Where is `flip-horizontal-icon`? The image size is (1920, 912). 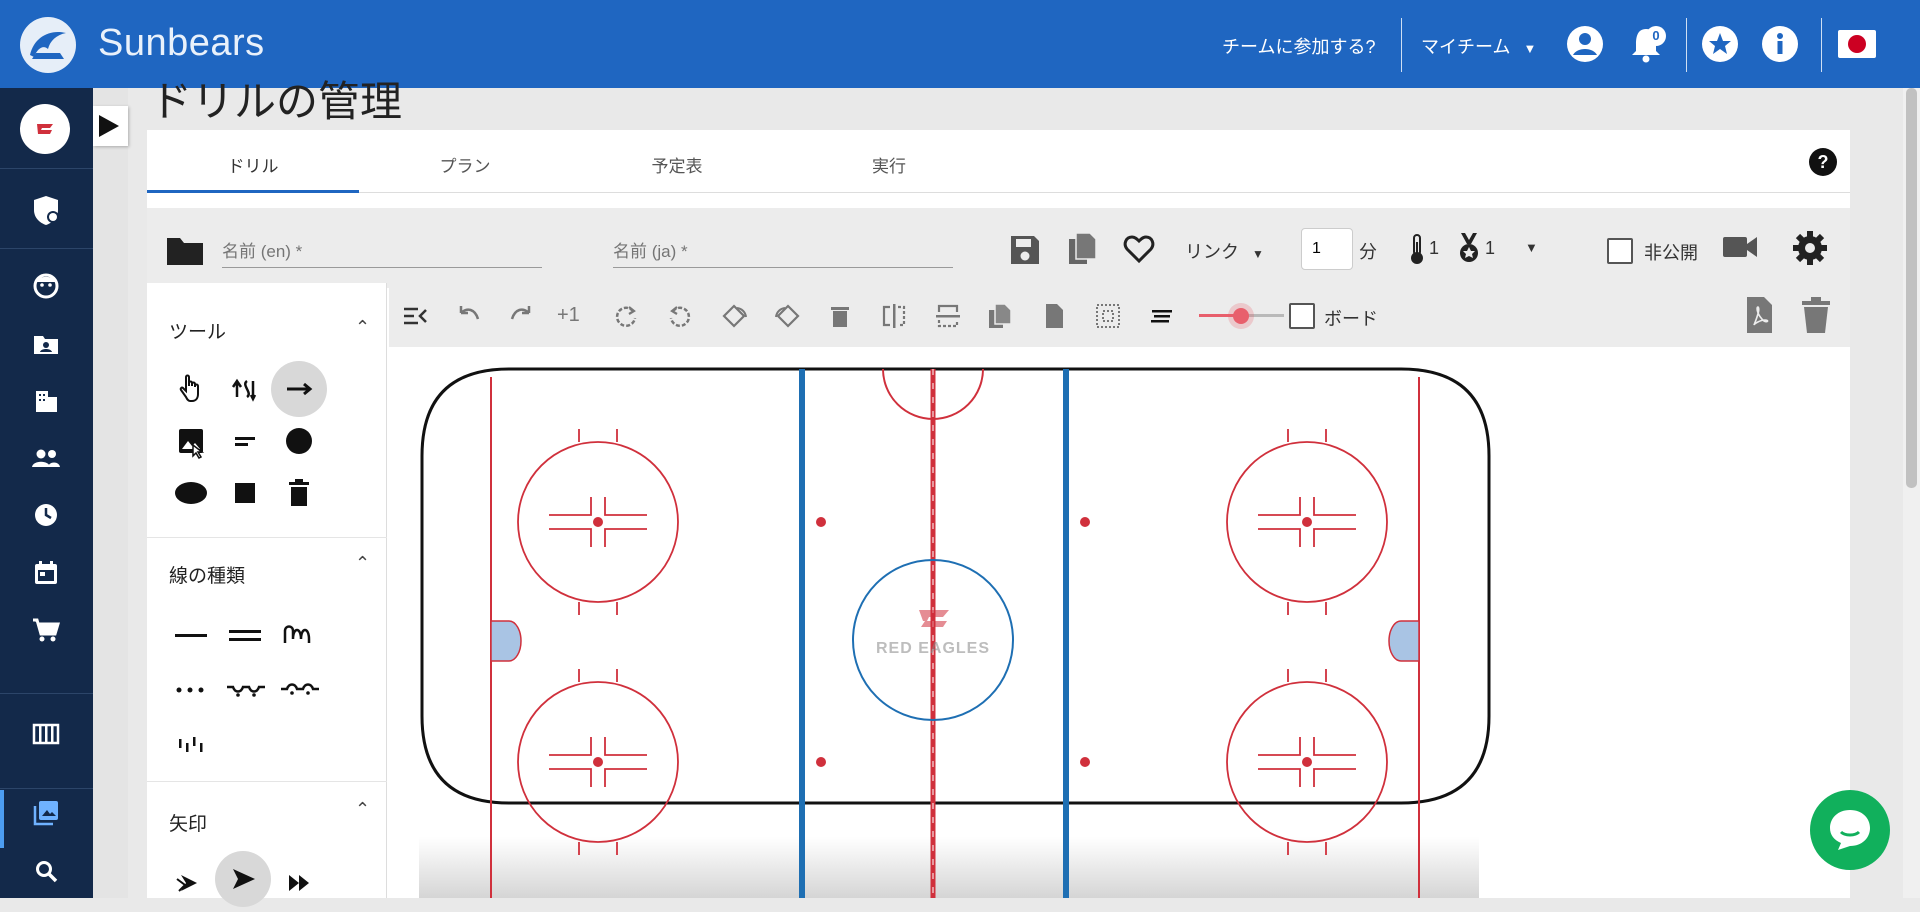 flip-horizontal-icon is located at coordinates (894, 316).